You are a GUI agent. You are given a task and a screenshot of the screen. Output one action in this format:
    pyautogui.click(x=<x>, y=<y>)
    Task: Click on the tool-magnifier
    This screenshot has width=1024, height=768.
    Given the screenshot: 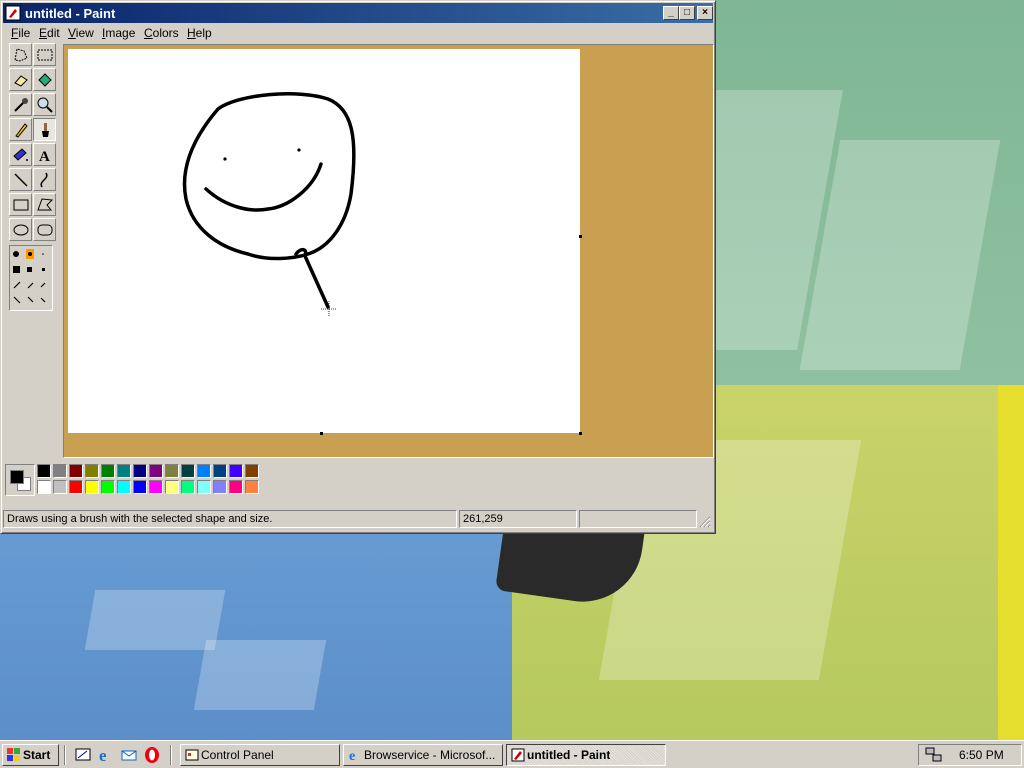 What is the action you would take?
    pyautogui.click(x=44, y=104)
    